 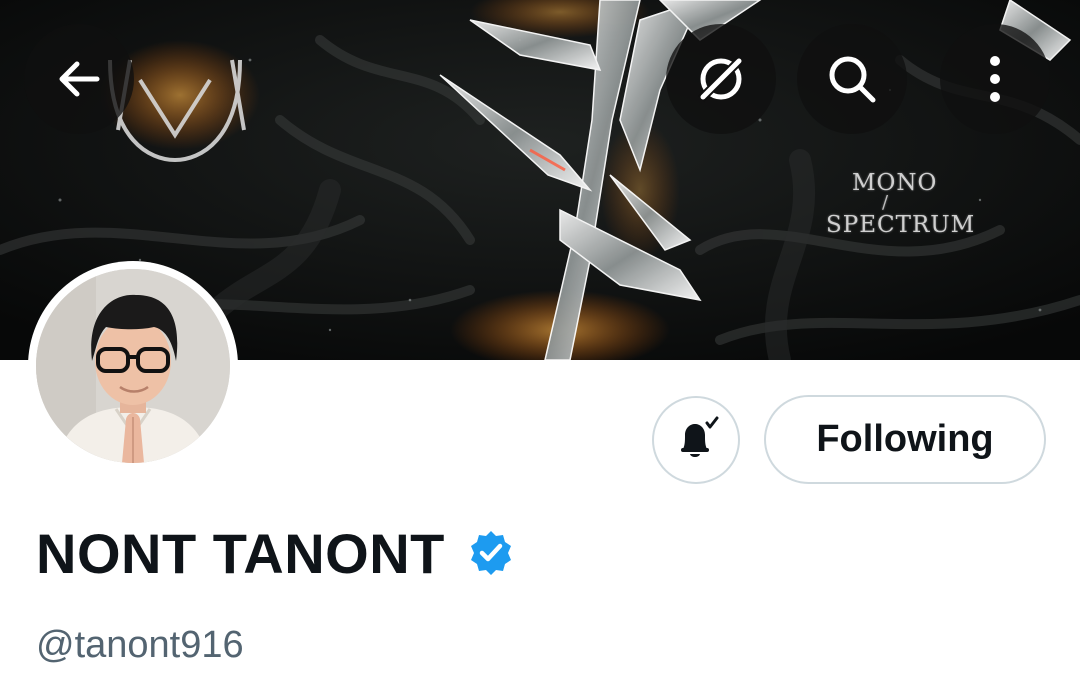 What do you see at coordinates (886, 202) in the screenshot?
I see `banner-art-text-slash: /` at bounding box center [886, 202].